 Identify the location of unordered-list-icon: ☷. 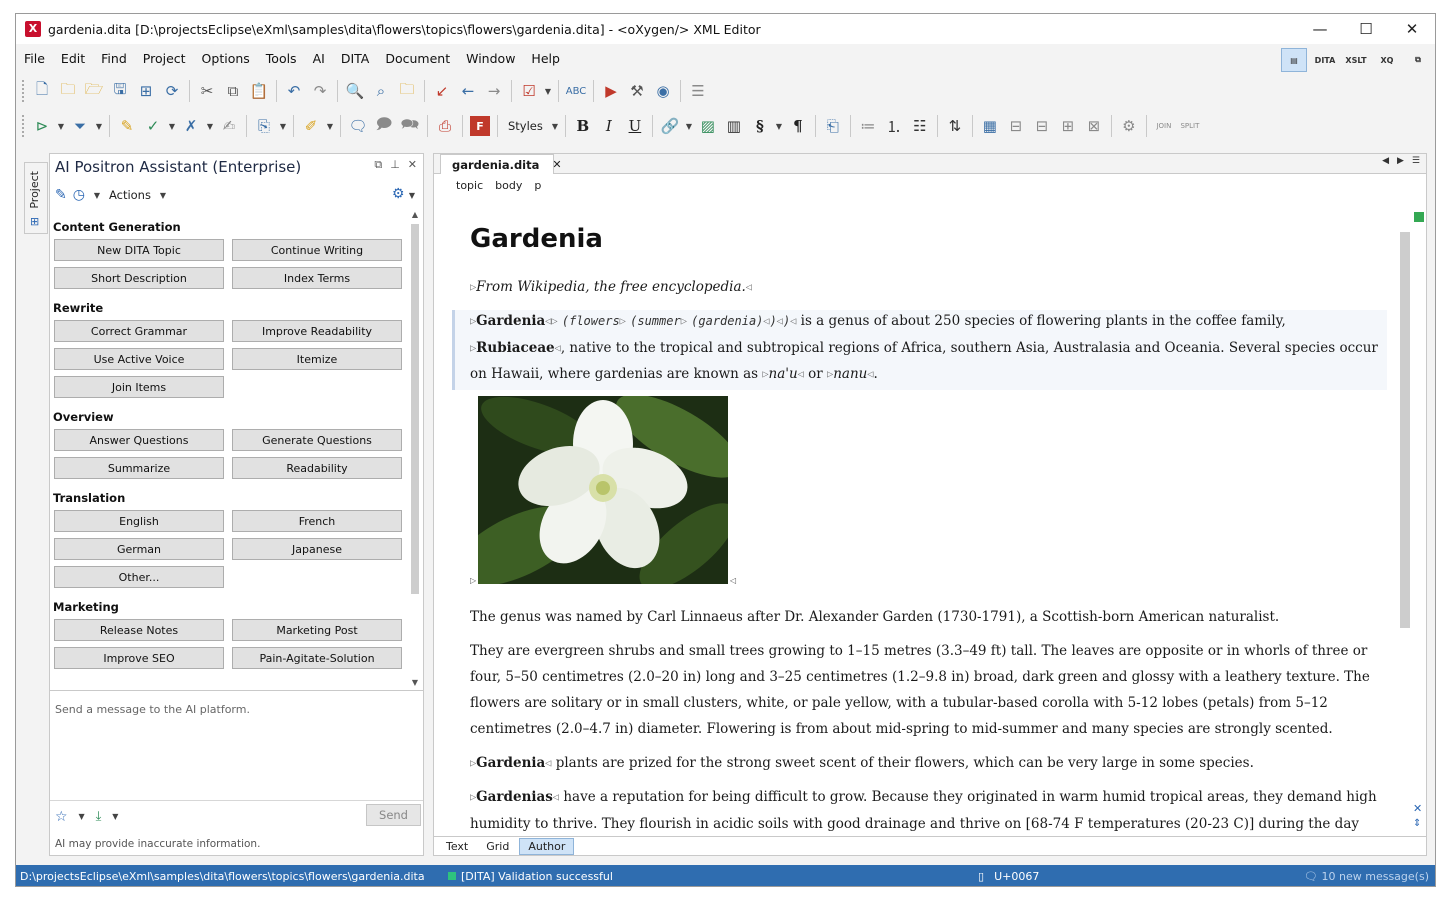
(920, 126).